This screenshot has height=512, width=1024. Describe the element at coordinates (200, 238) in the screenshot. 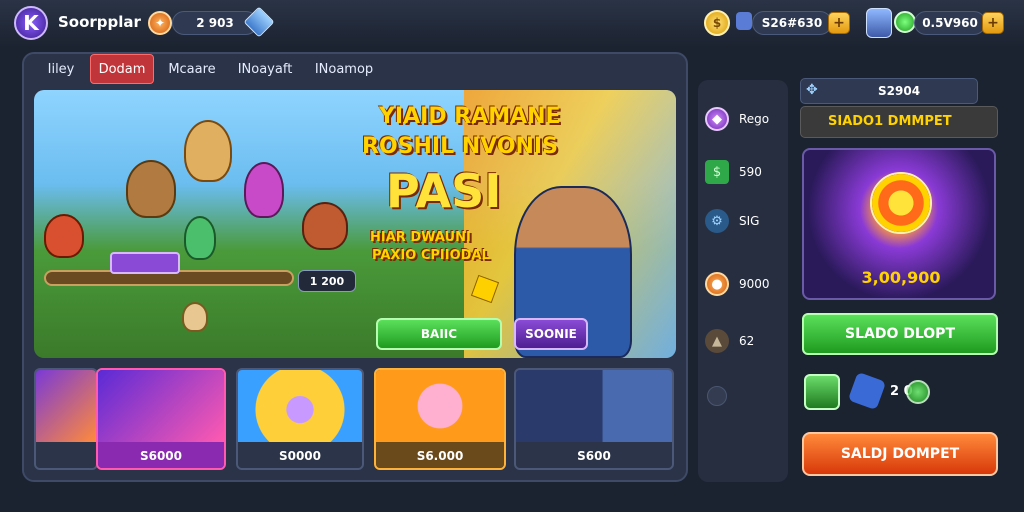

I see `character-elf` at that location.